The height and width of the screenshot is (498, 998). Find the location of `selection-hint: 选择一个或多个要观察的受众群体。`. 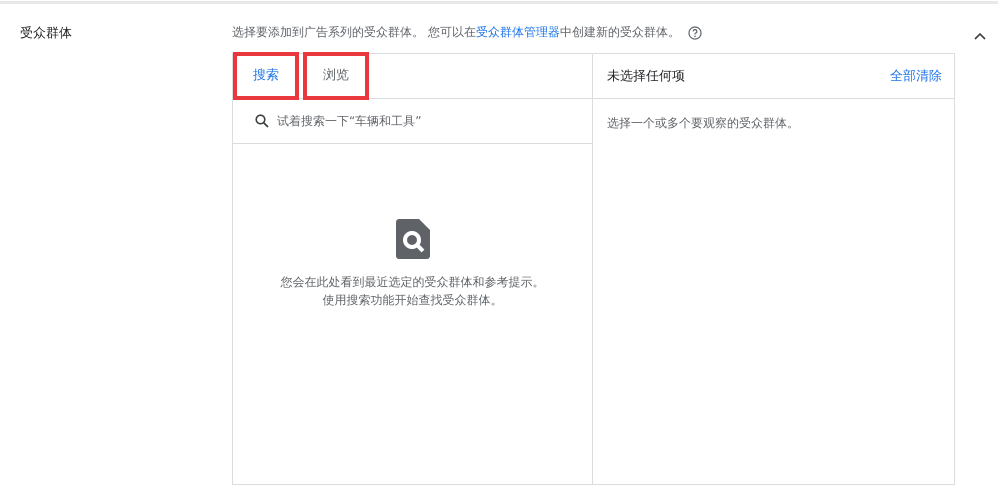

selection-hint: 选择一个或多个要观察的受众群体。 is located at coordinates (703, 123).